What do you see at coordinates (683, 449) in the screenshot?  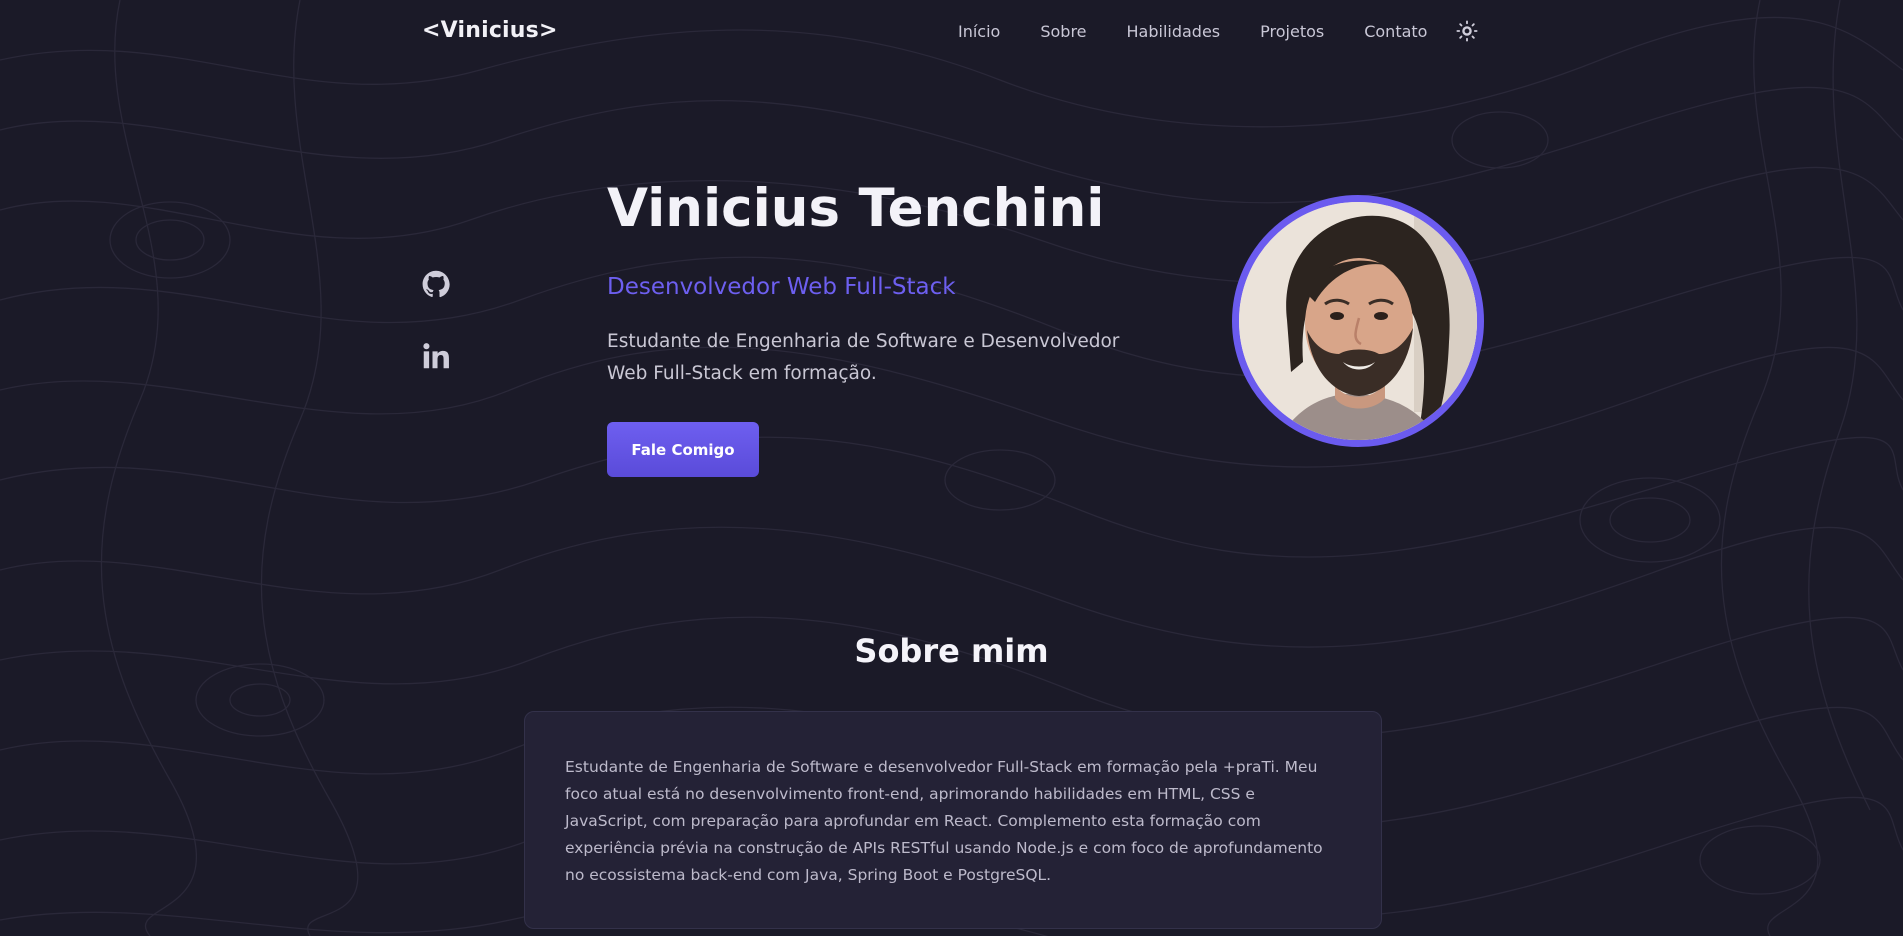 I see `contact-me-button: Fale Comigo` at bounding box center [683, 449].